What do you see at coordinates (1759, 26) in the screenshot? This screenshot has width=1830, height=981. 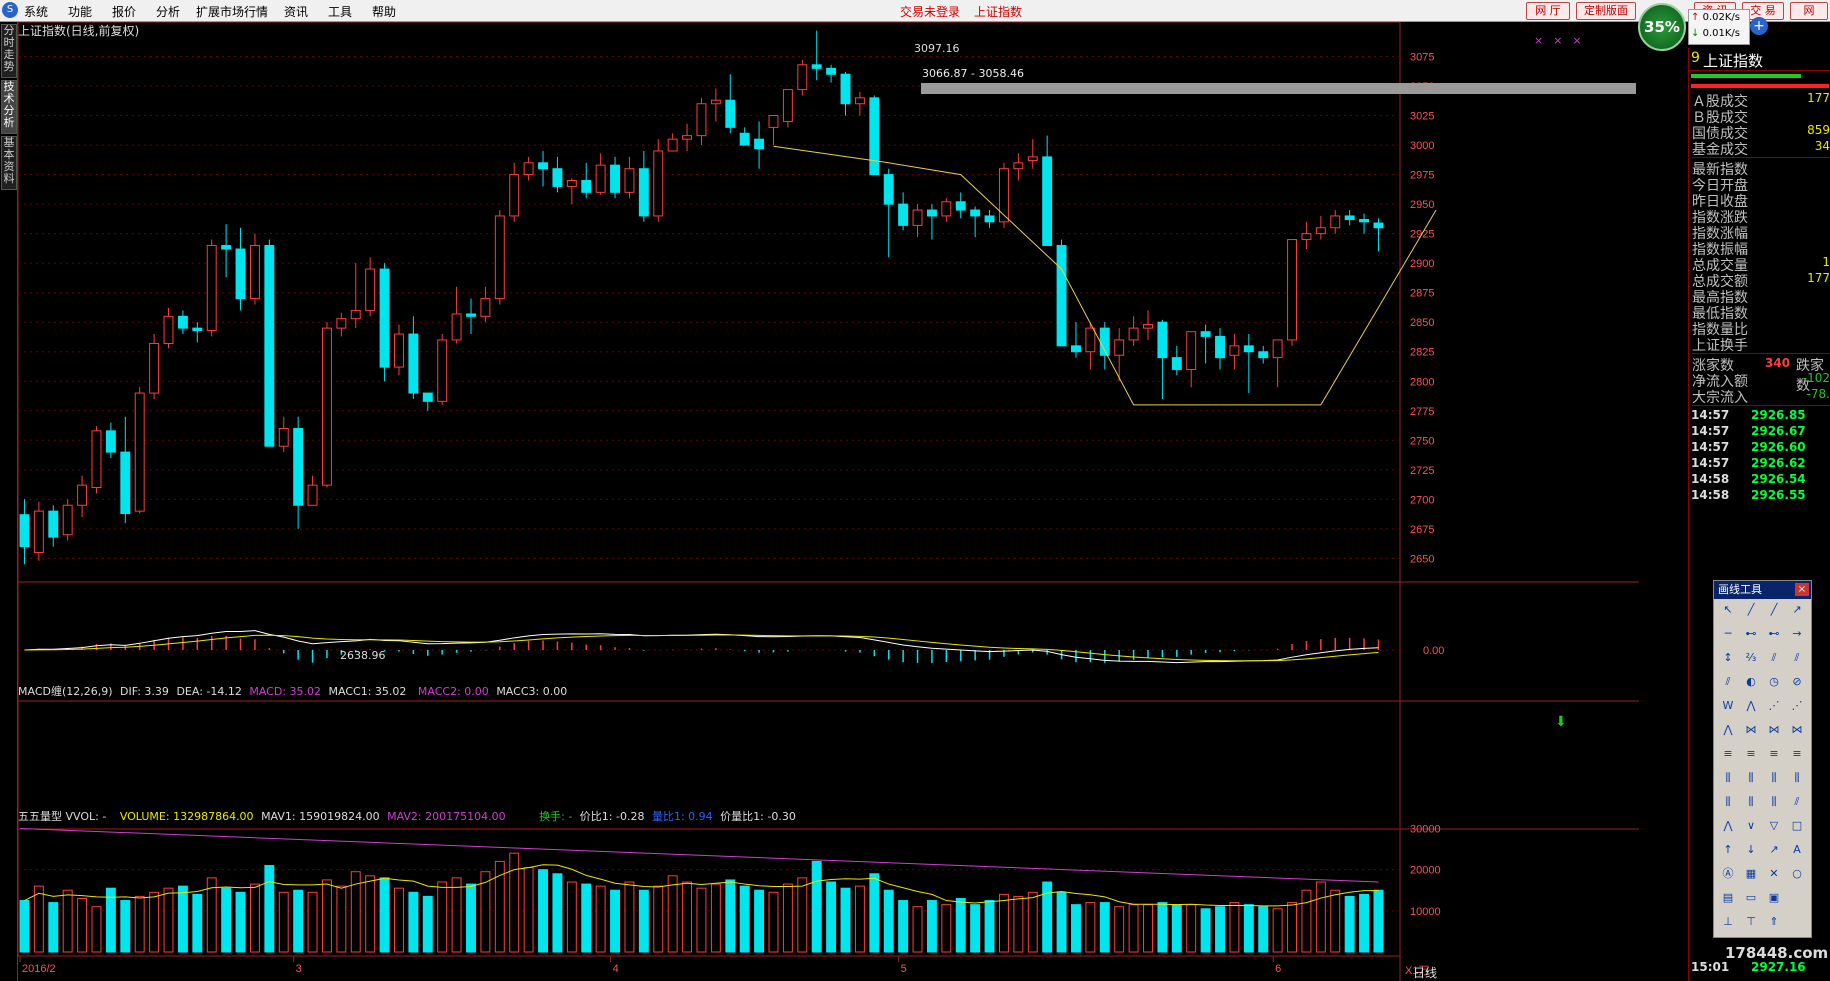 I see `add-icon: +` at bounding box center [1759, 26].